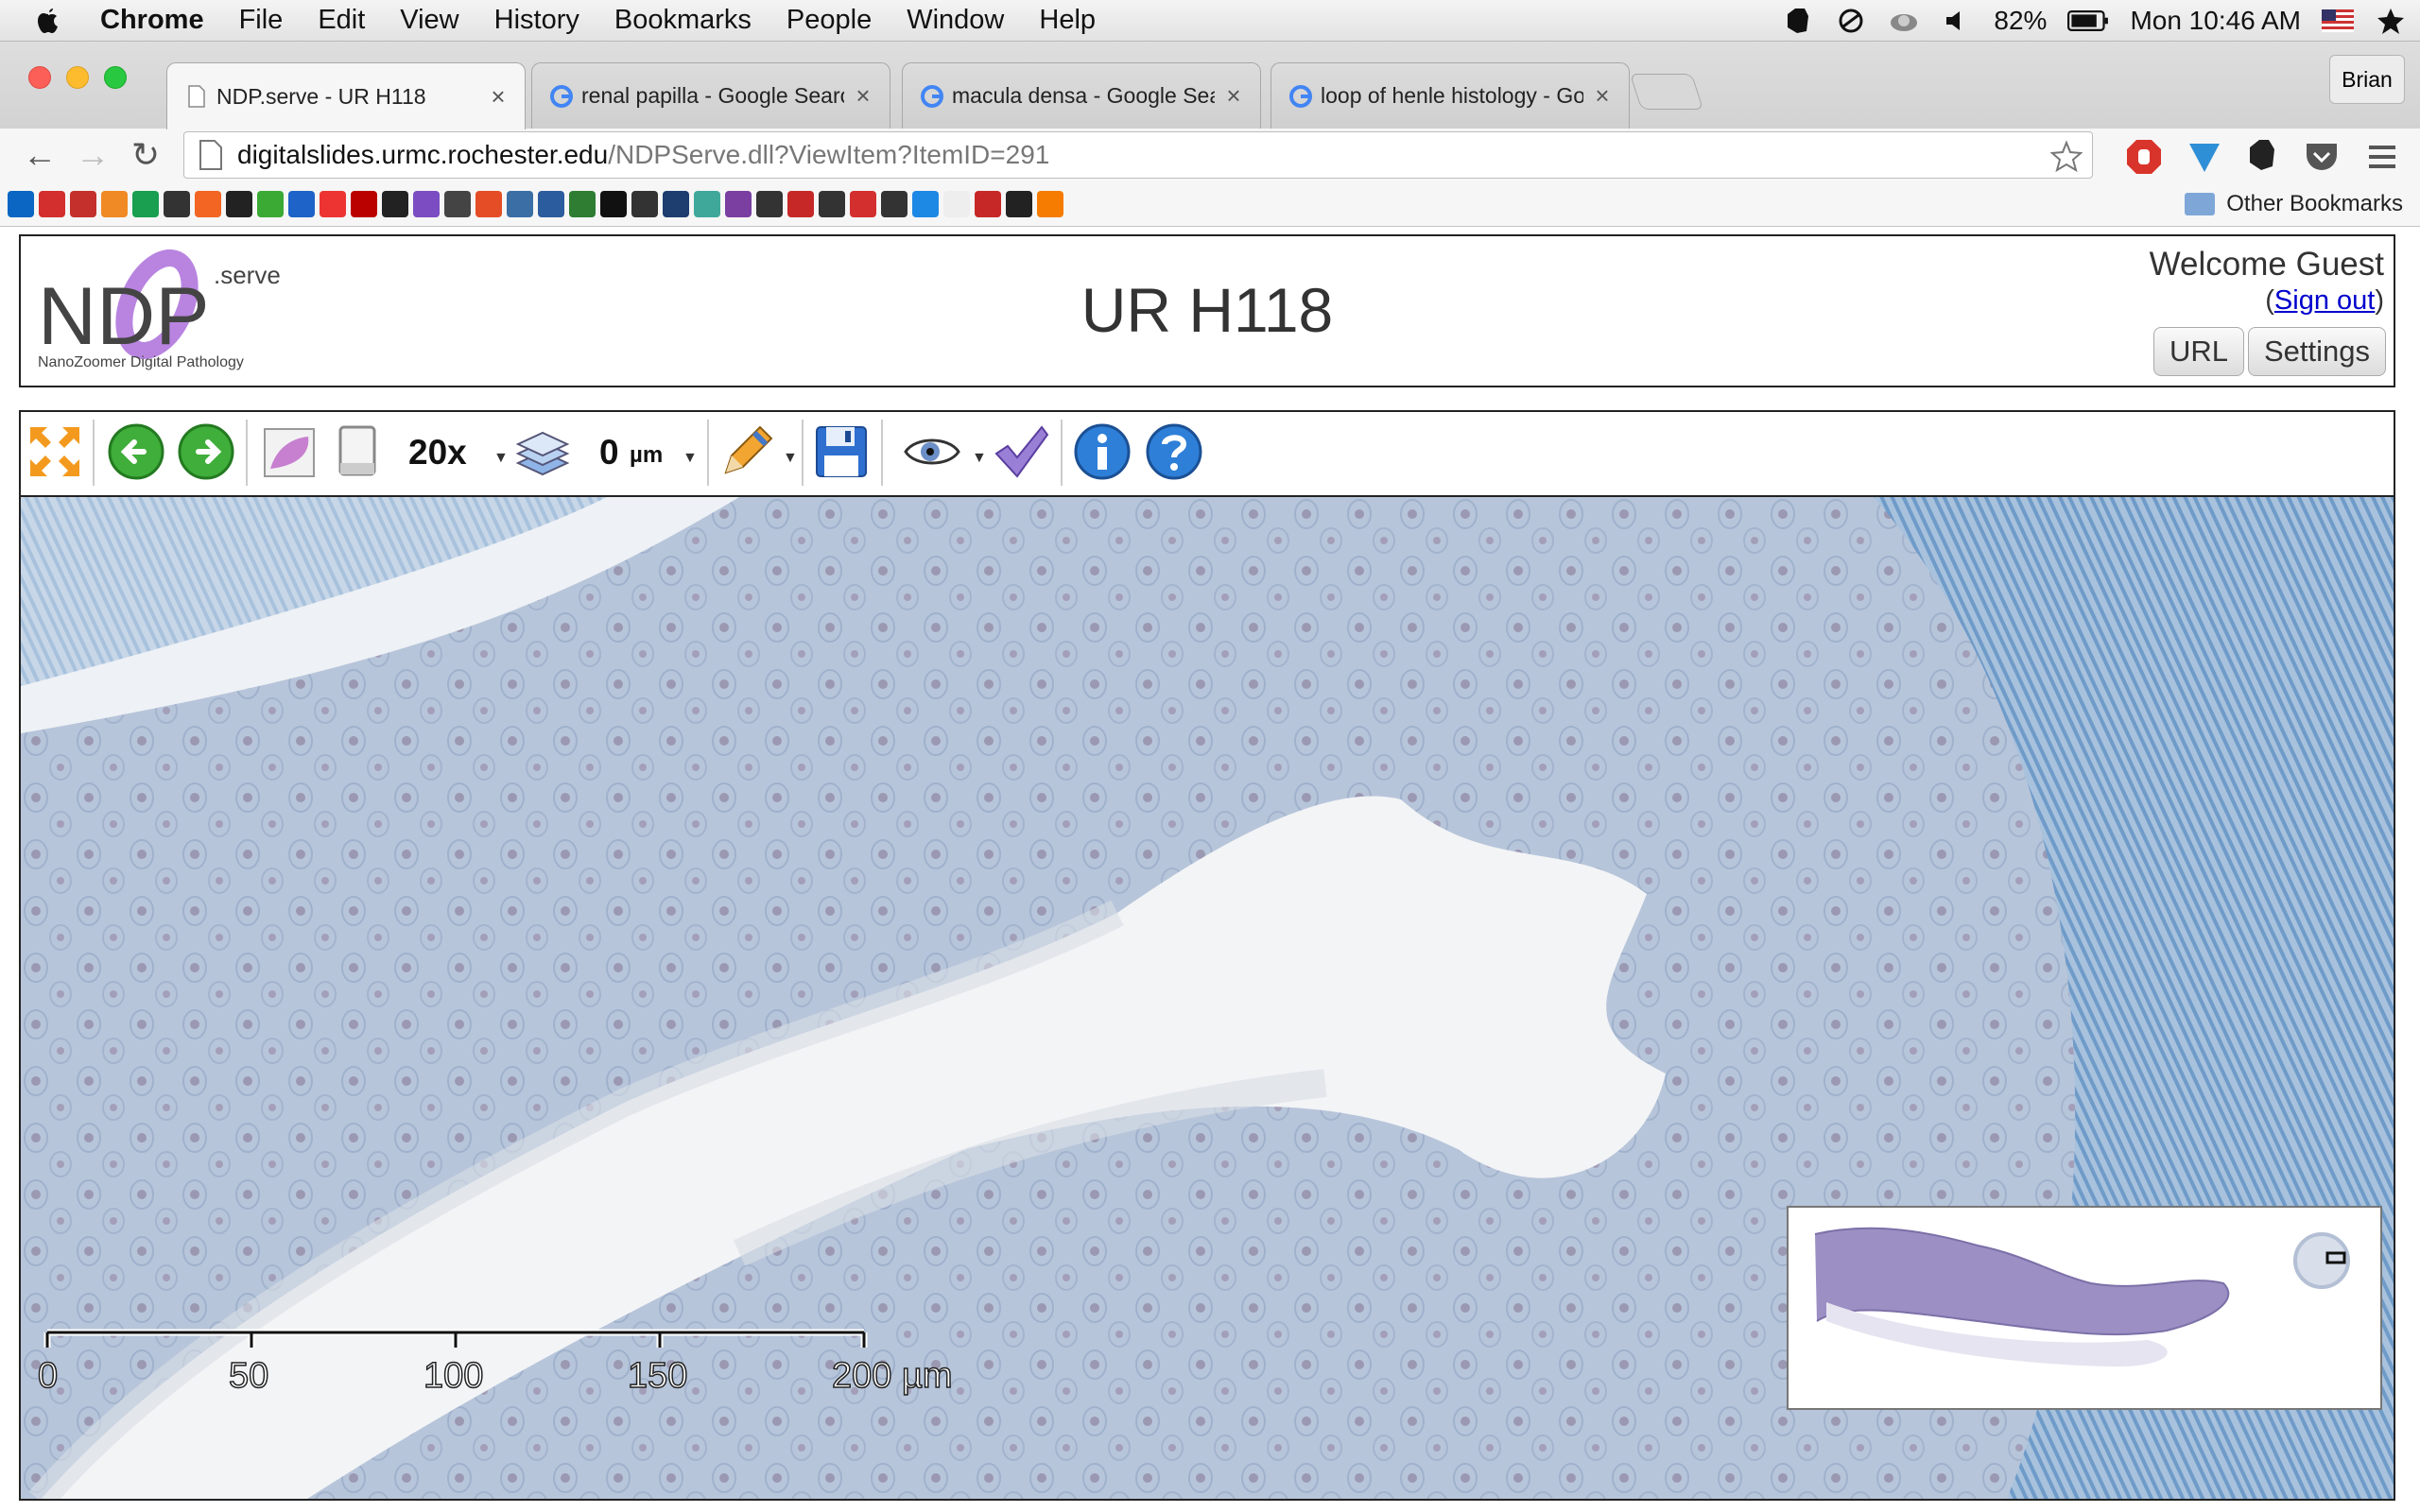 The image size is (2420, 1512). I want to click on back-icon: ←, so click(39, 155).